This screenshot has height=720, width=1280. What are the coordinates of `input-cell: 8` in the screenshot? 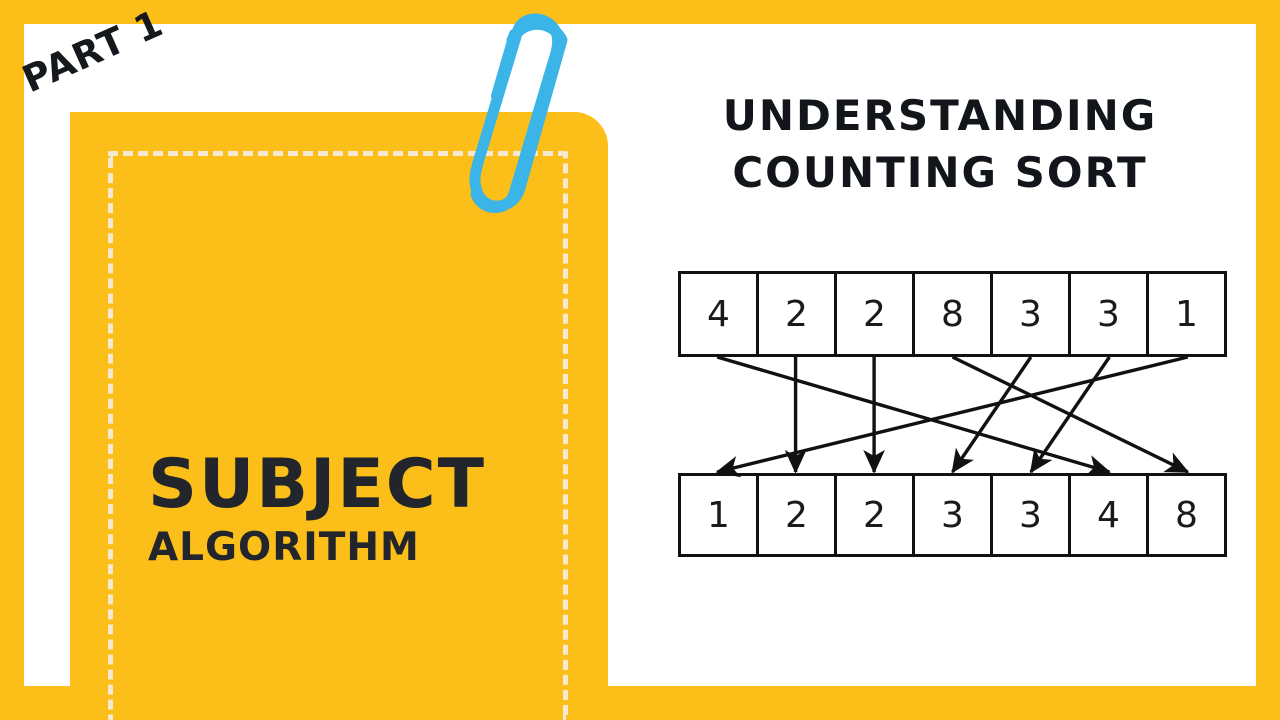 It's located at (954, 314).